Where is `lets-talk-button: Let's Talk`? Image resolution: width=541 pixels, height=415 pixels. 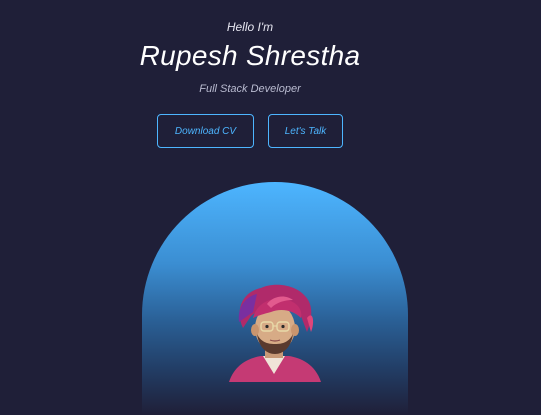 lets-talk-button: Let's Talk is located at coordinates (305, 131).